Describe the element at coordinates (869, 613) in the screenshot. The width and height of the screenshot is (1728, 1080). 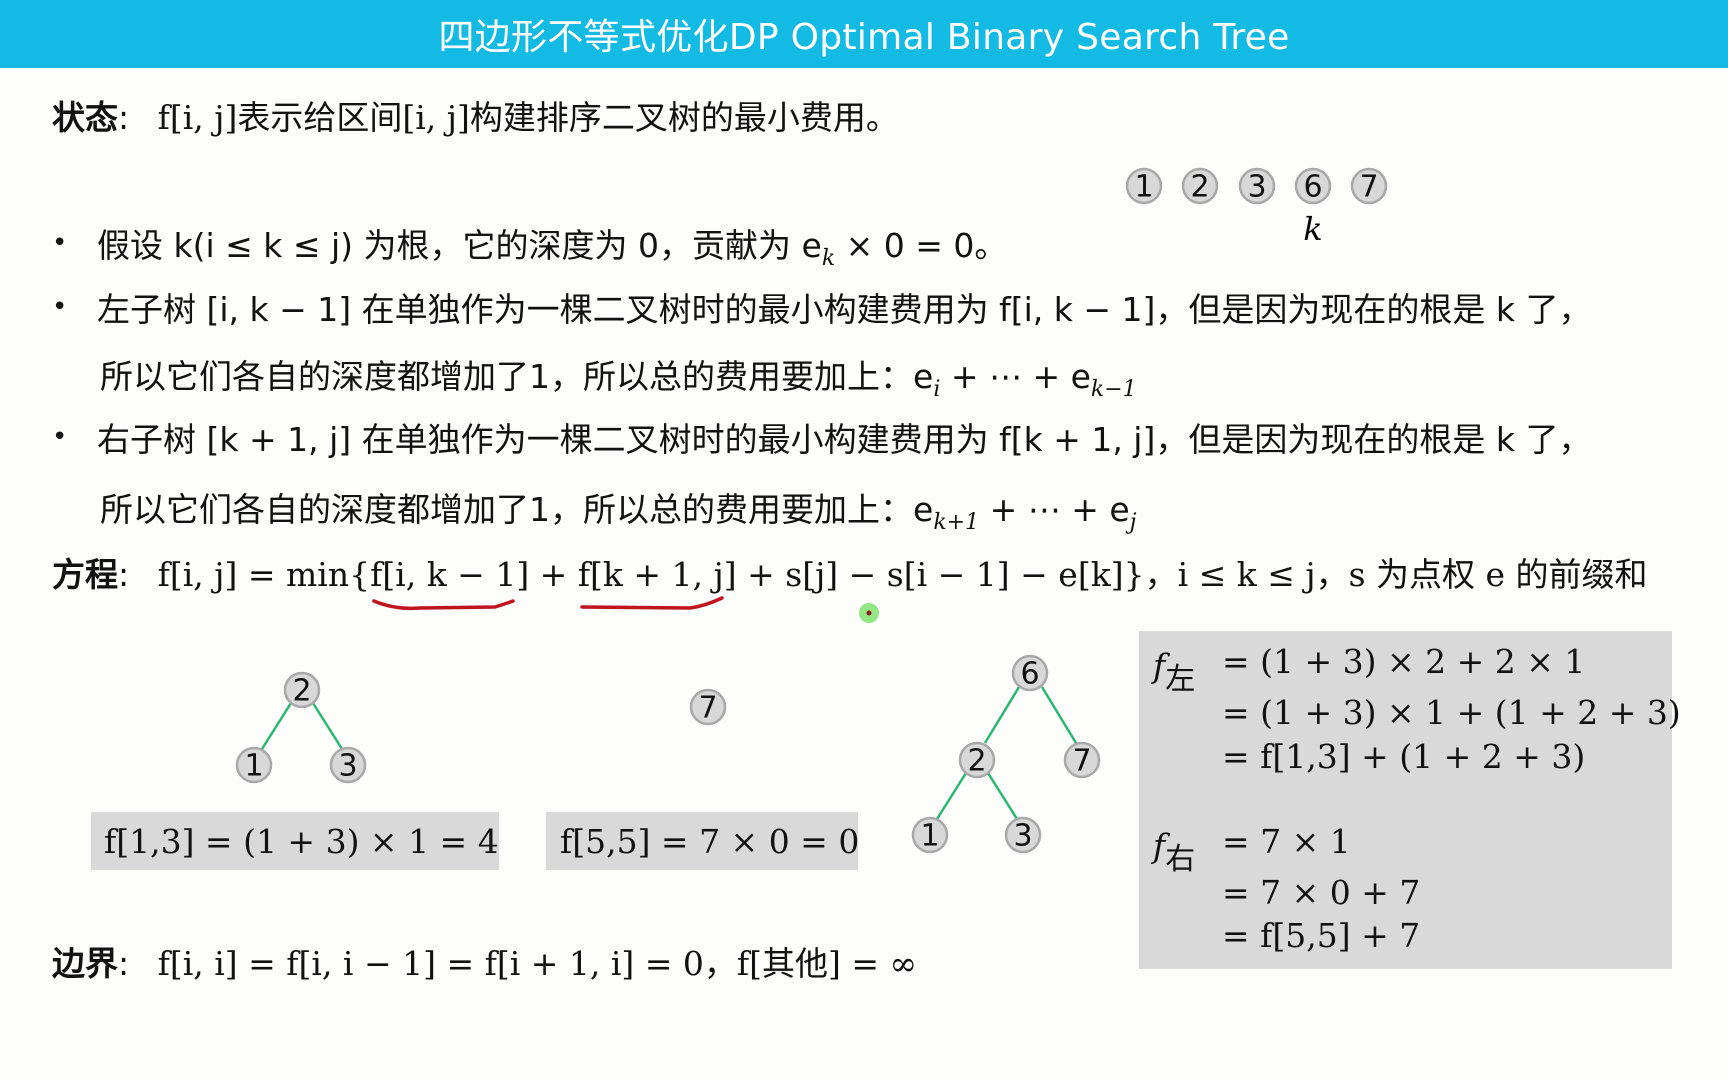
I see `mouse-pointer-dot` at that location.